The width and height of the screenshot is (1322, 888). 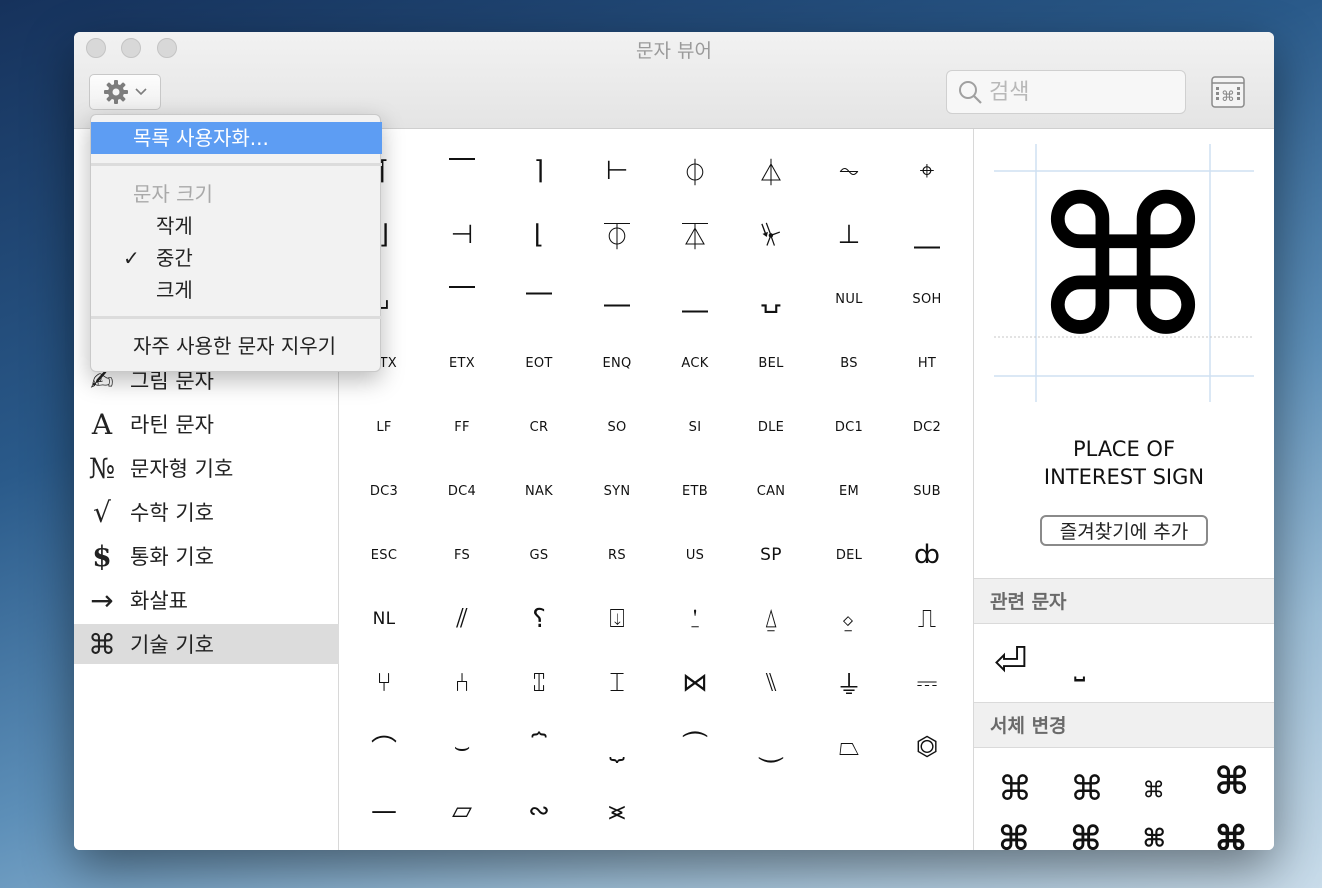 What do you see at coordinates (384, 683) in the screenshot?
I see `char-cell: ⑂` at bounding box center [384, 683].